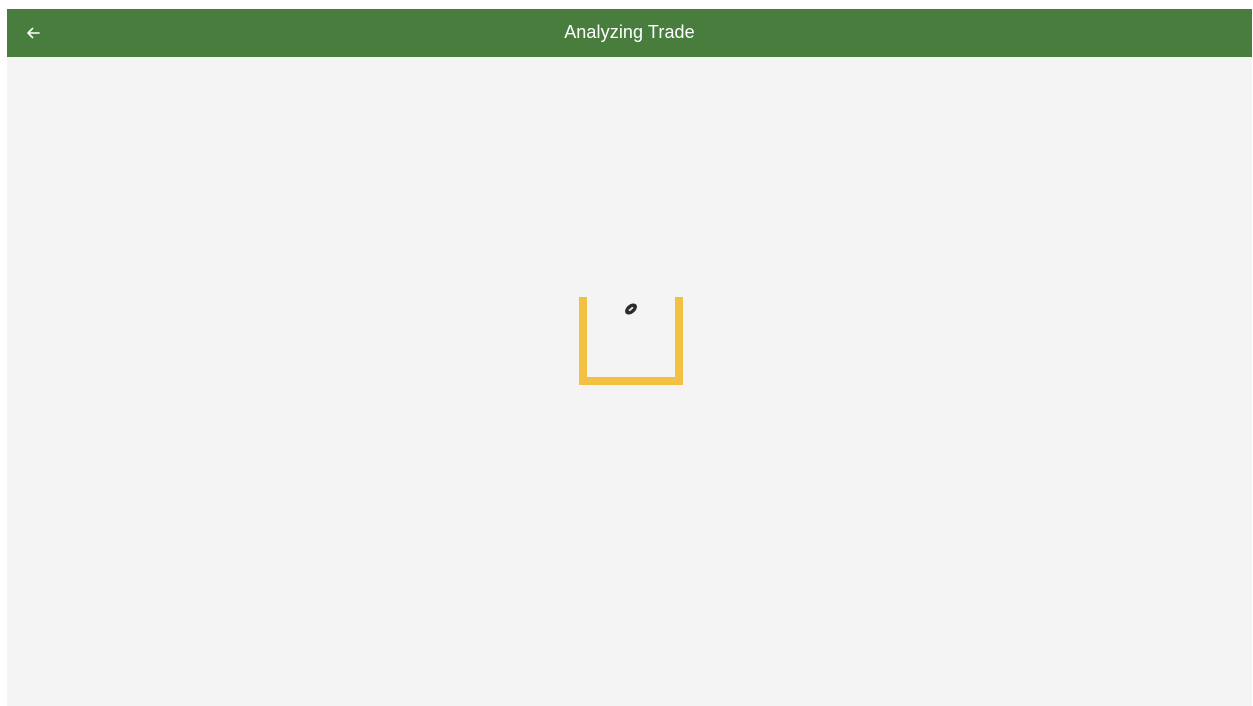  I want to click on goalpost-right-upright, so click(679, 341).